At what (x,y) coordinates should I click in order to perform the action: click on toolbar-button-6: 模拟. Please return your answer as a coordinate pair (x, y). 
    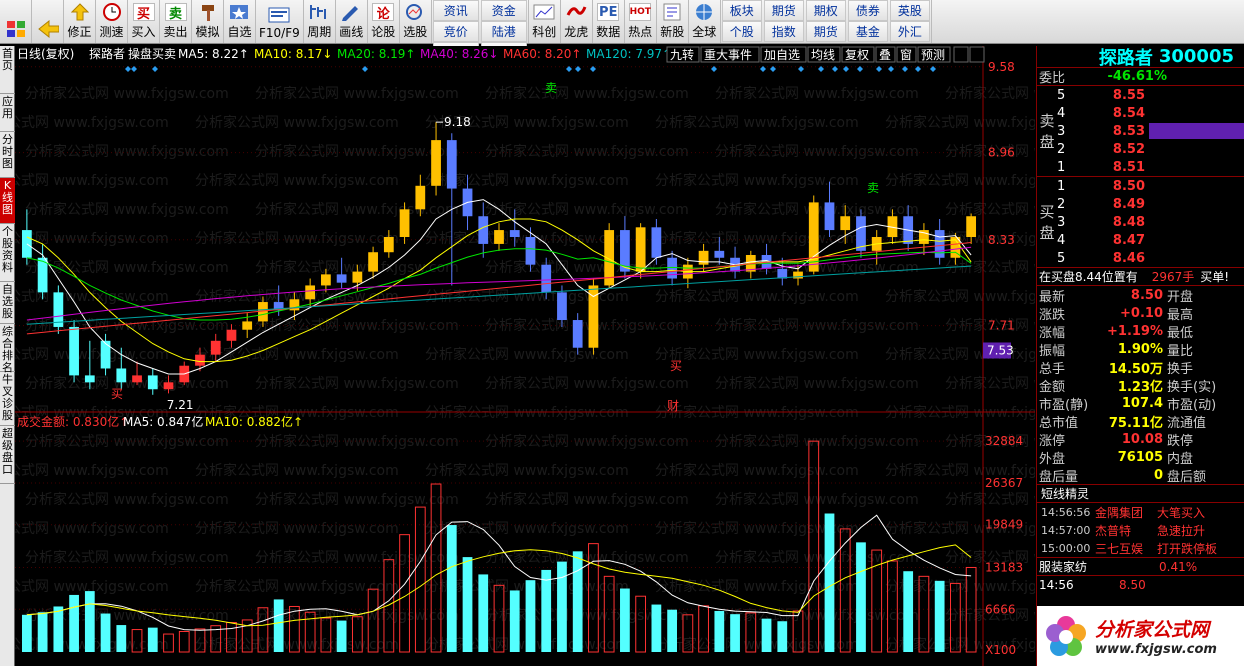
    Looking at the image, I should click on (208, 21).